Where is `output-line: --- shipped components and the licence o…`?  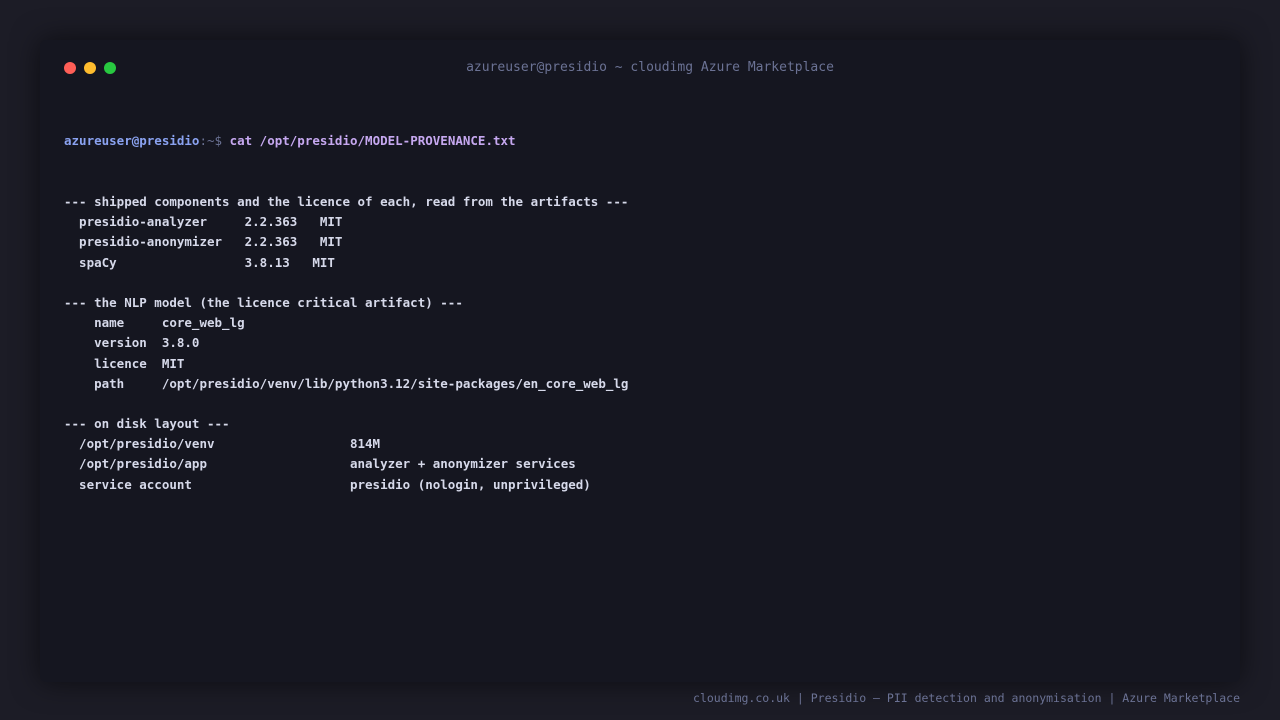 output-line: --- shipped components and the licence o… is located at coordinates (346, 201).